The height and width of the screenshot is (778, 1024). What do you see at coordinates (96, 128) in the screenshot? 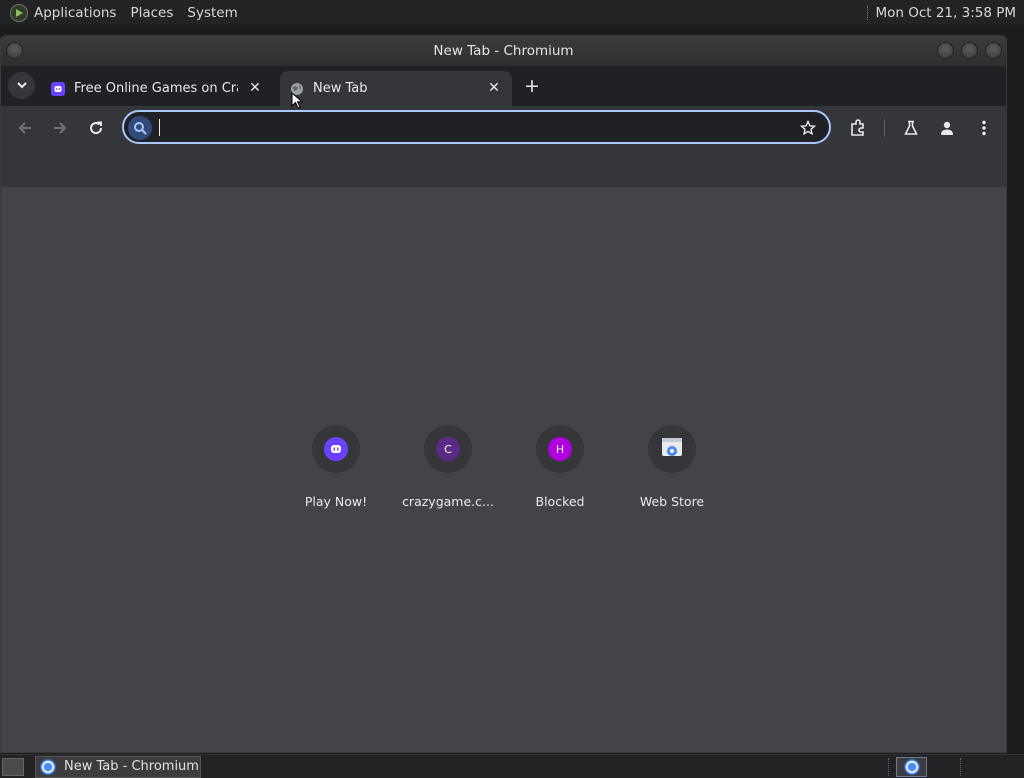
I see `reload-icon` at bounding box center [96, 128].